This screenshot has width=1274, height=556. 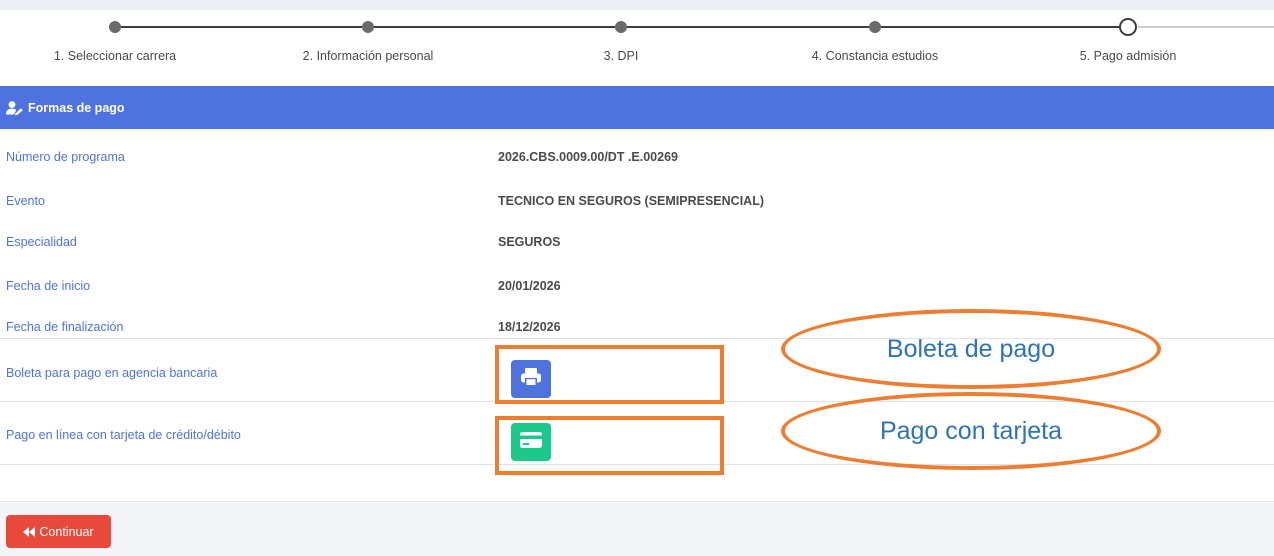 What do you see at coordinates (971, 431) in the screenshot?
I see `annotation-pago-con-tarjeta: Pago con tarjeta` at bounding box center [971, 431].